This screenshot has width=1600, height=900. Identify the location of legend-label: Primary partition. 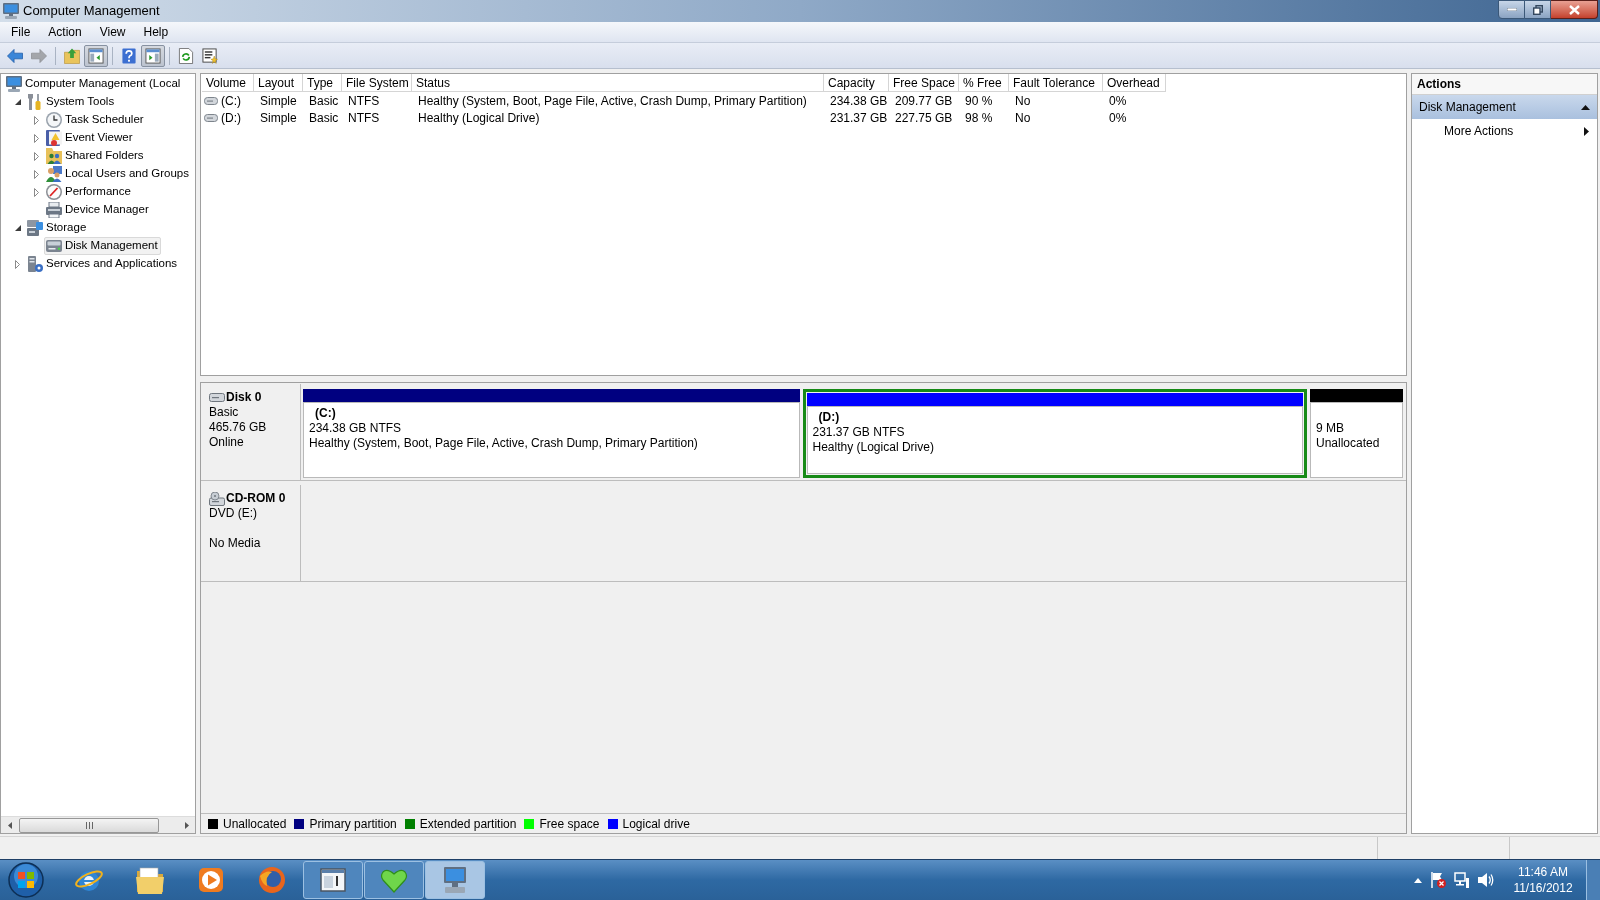
(353, 824).